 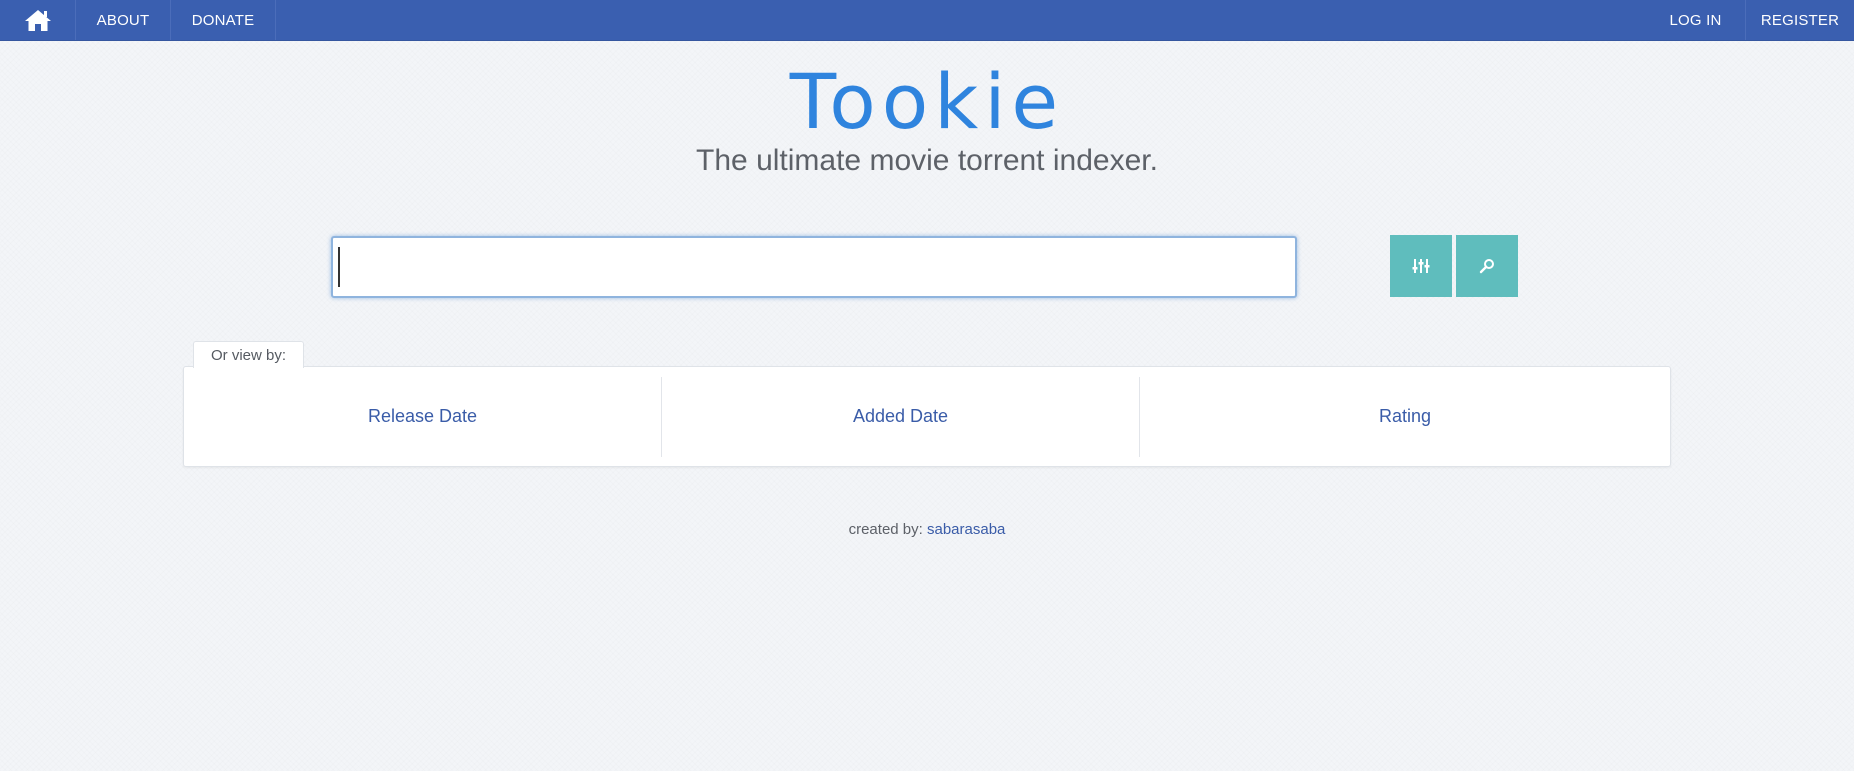 I want to click on footer-credit-prefix: created by:, so click(x=885, y=529).